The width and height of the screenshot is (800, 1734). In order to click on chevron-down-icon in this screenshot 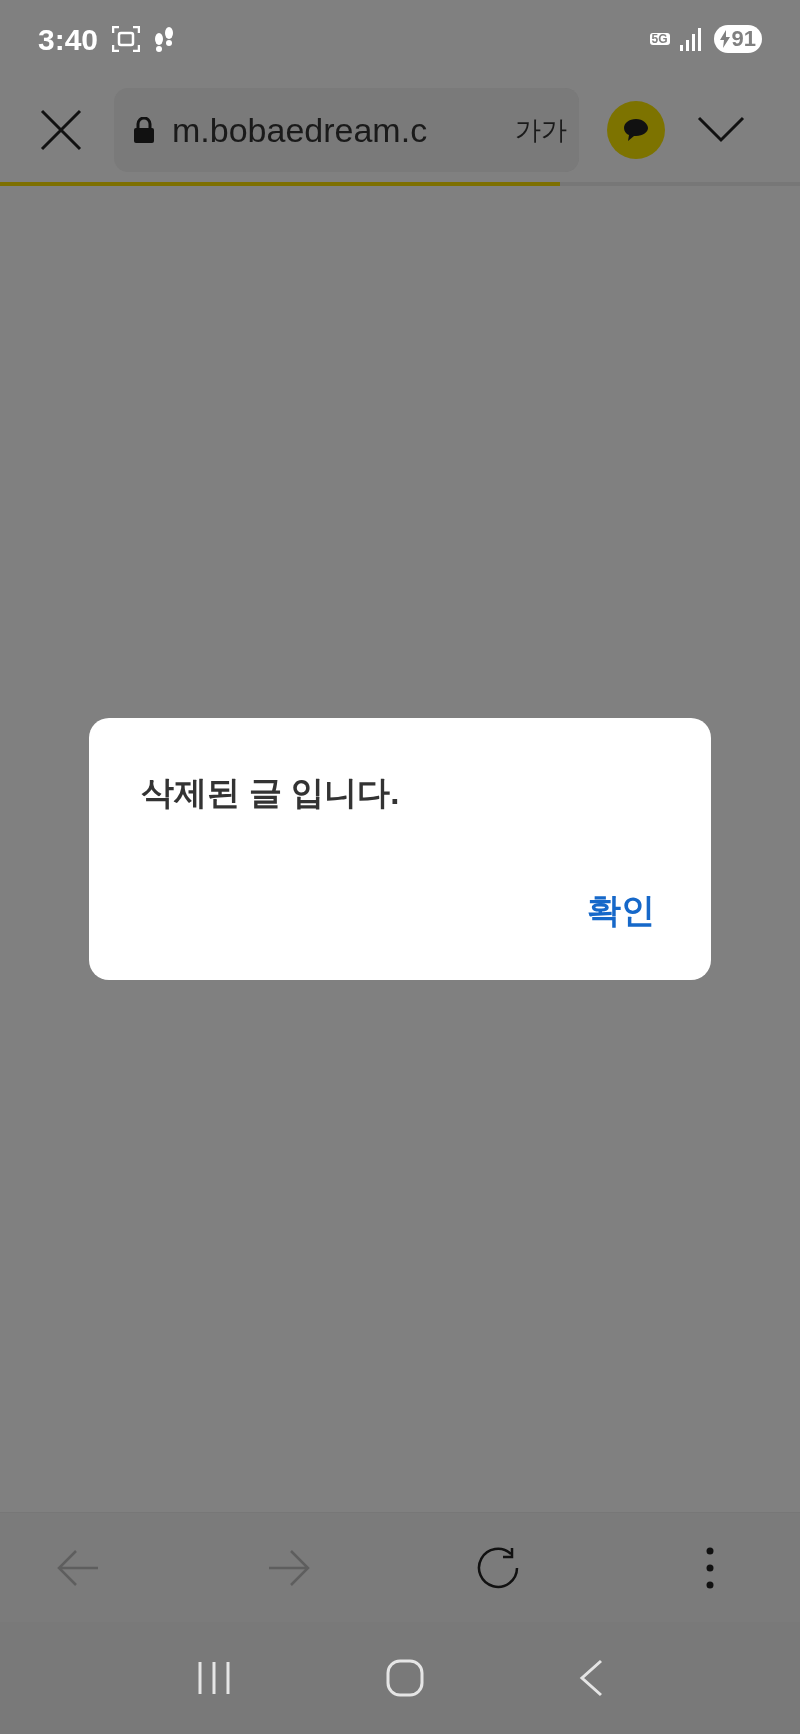, I will do `click(721, 130)`.